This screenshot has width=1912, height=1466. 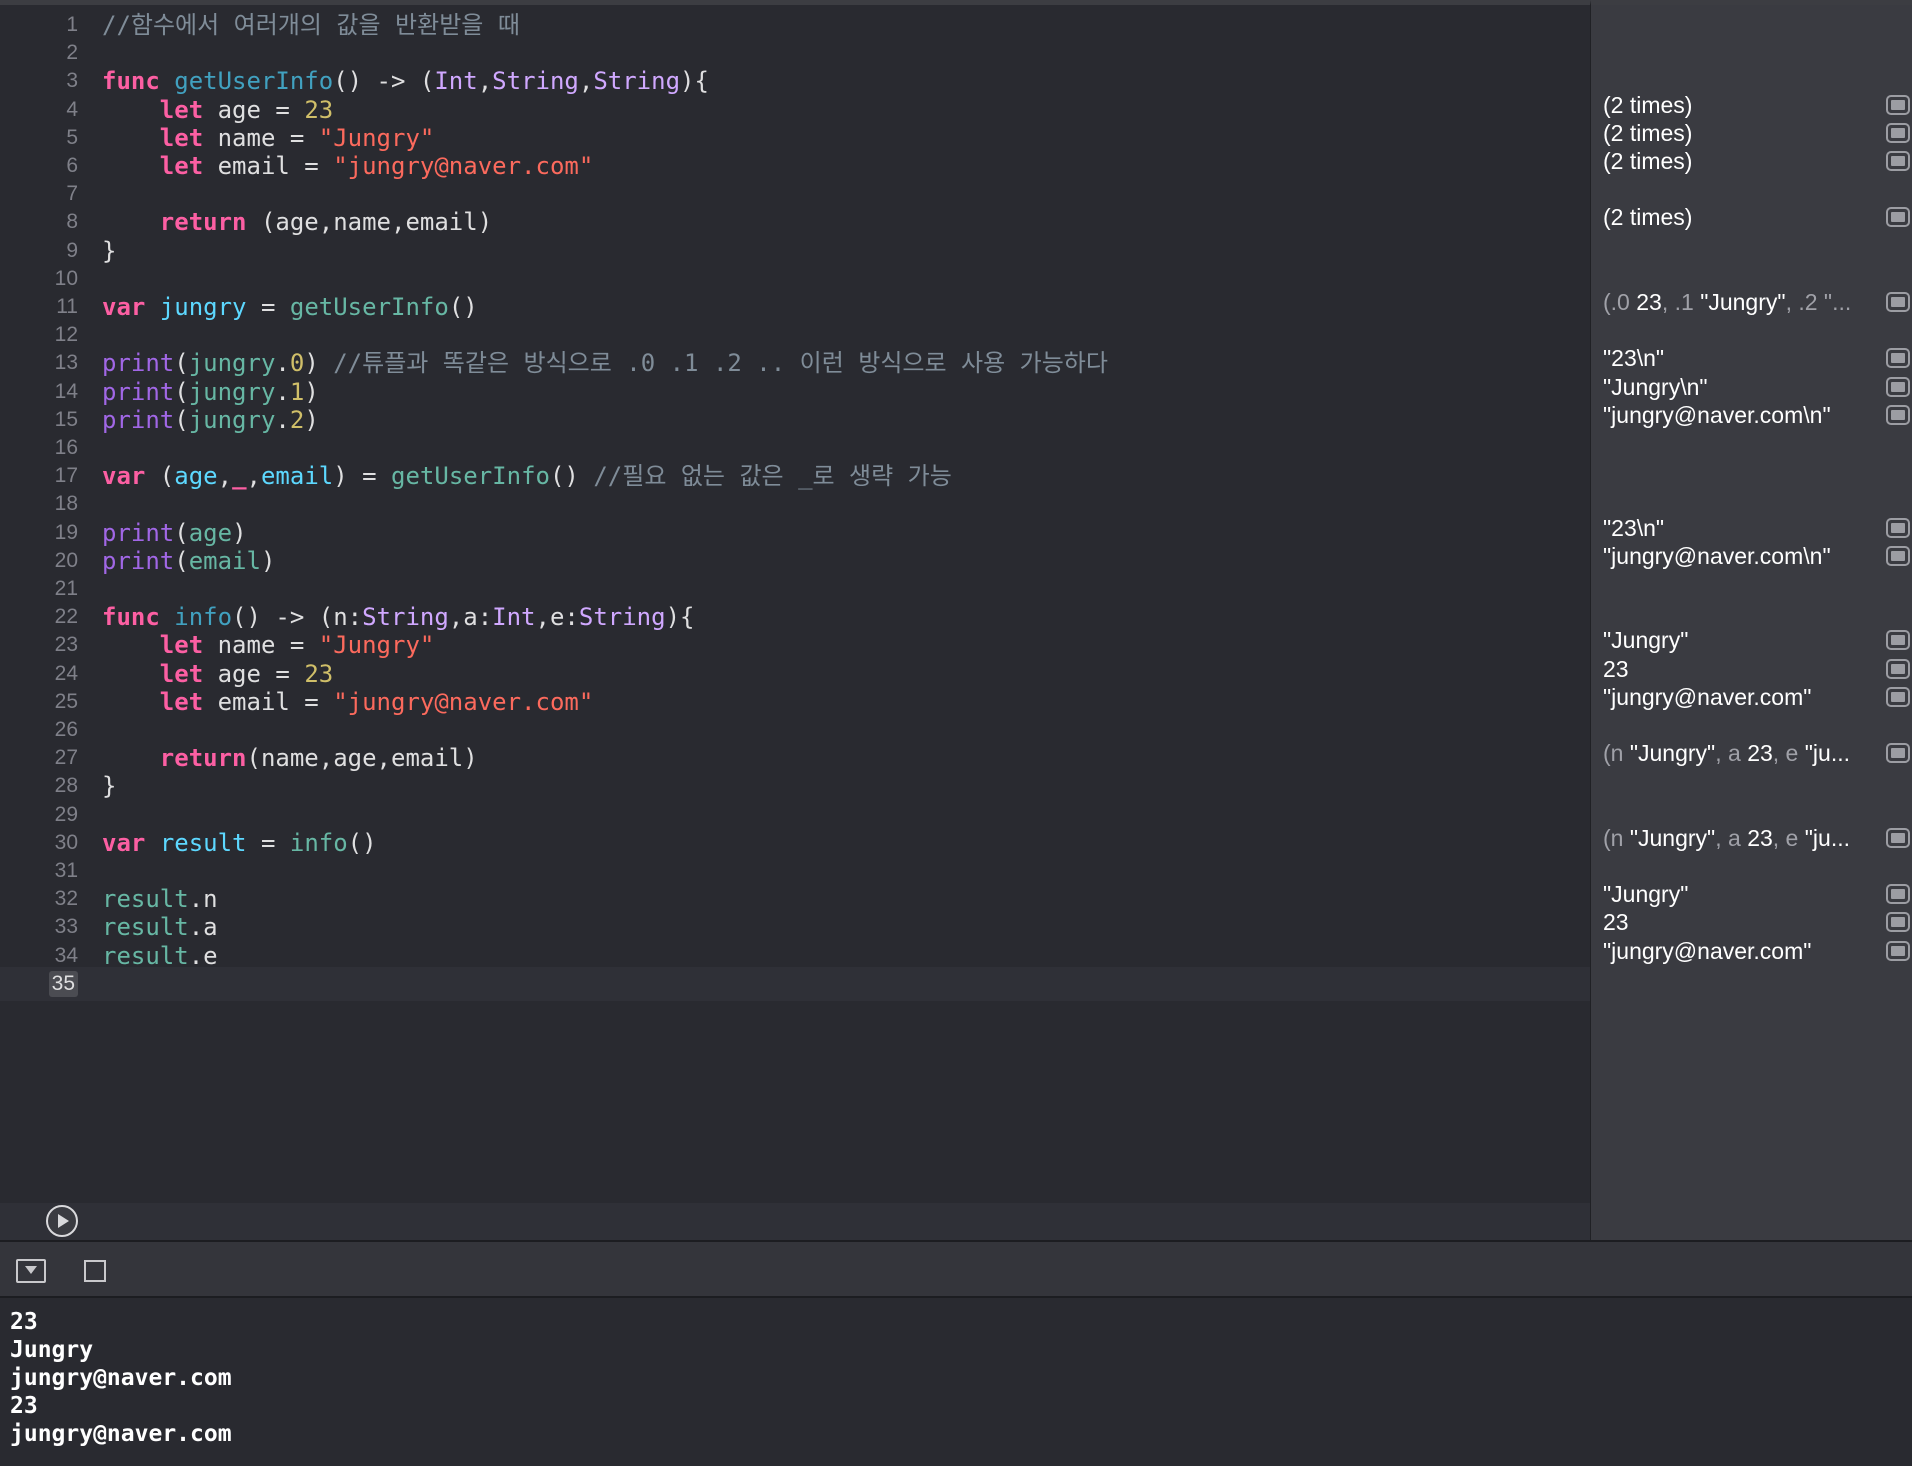 I want to click on code-token: 0, so click(x=297, y=363).